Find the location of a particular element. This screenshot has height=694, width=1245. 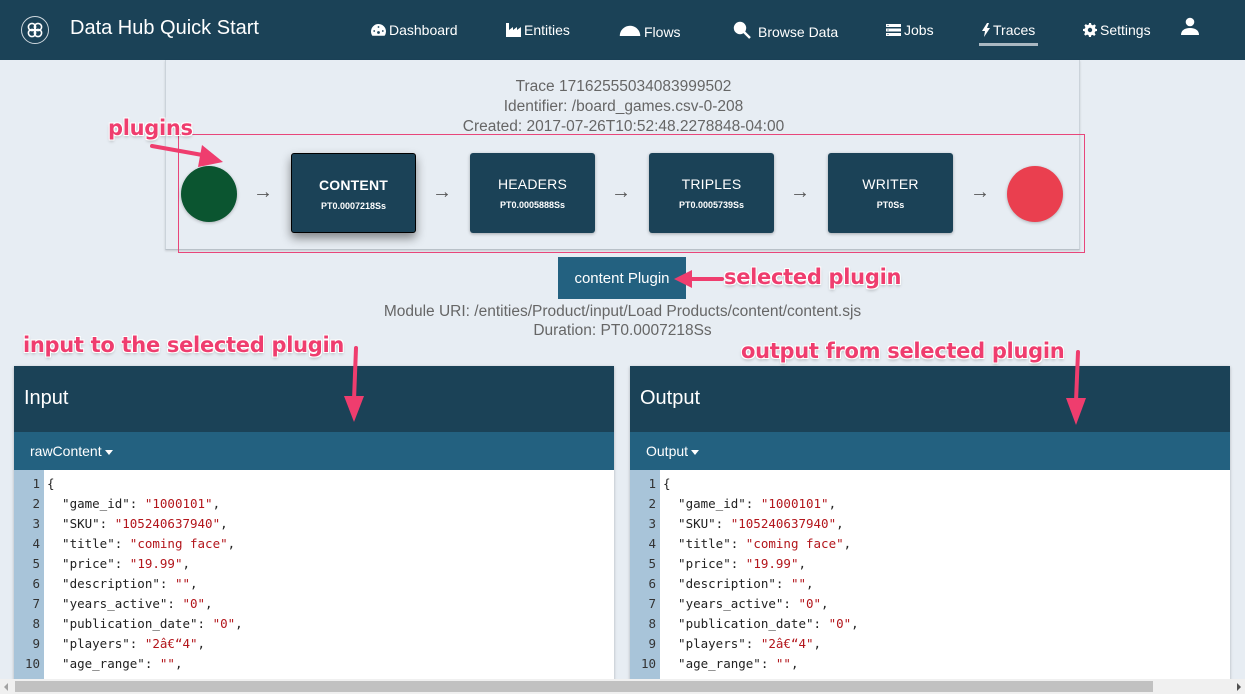

code-text: { is located at coordinates (667, 484).